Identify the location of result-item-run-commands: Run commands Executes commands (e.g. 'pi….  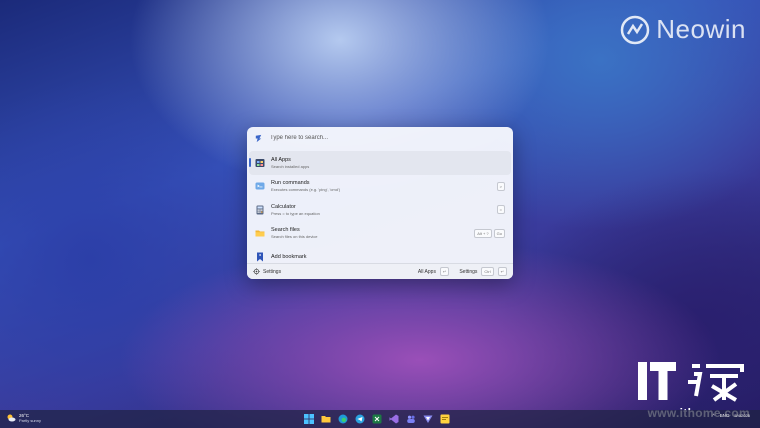
(380, 187).